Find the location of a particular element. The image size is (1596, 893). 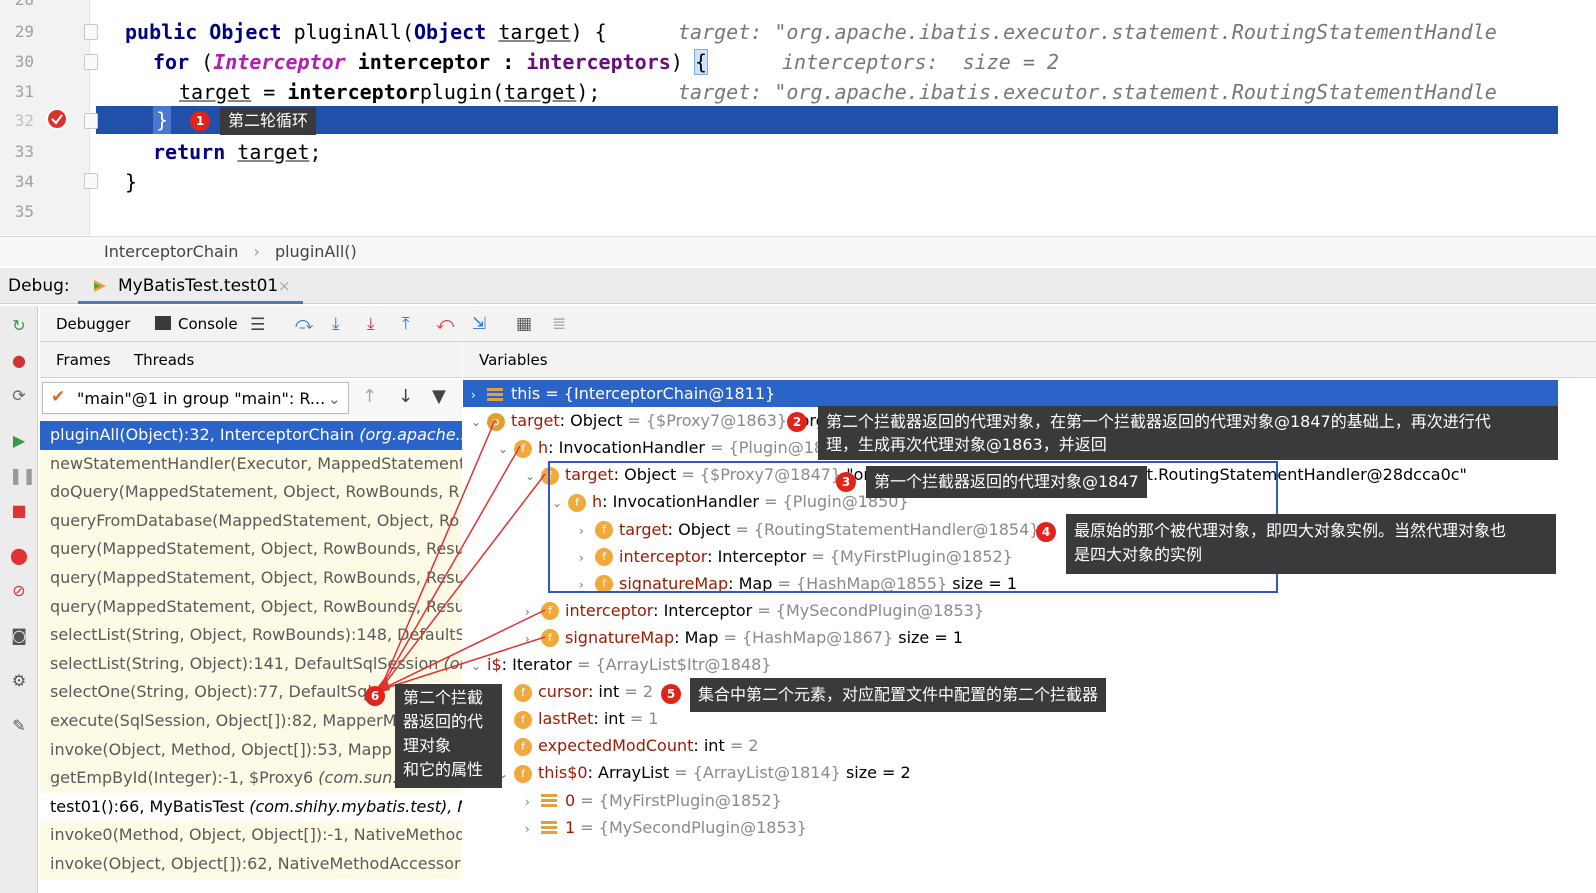

note-line: 器返回的代 is located at coordinates (443, 721).